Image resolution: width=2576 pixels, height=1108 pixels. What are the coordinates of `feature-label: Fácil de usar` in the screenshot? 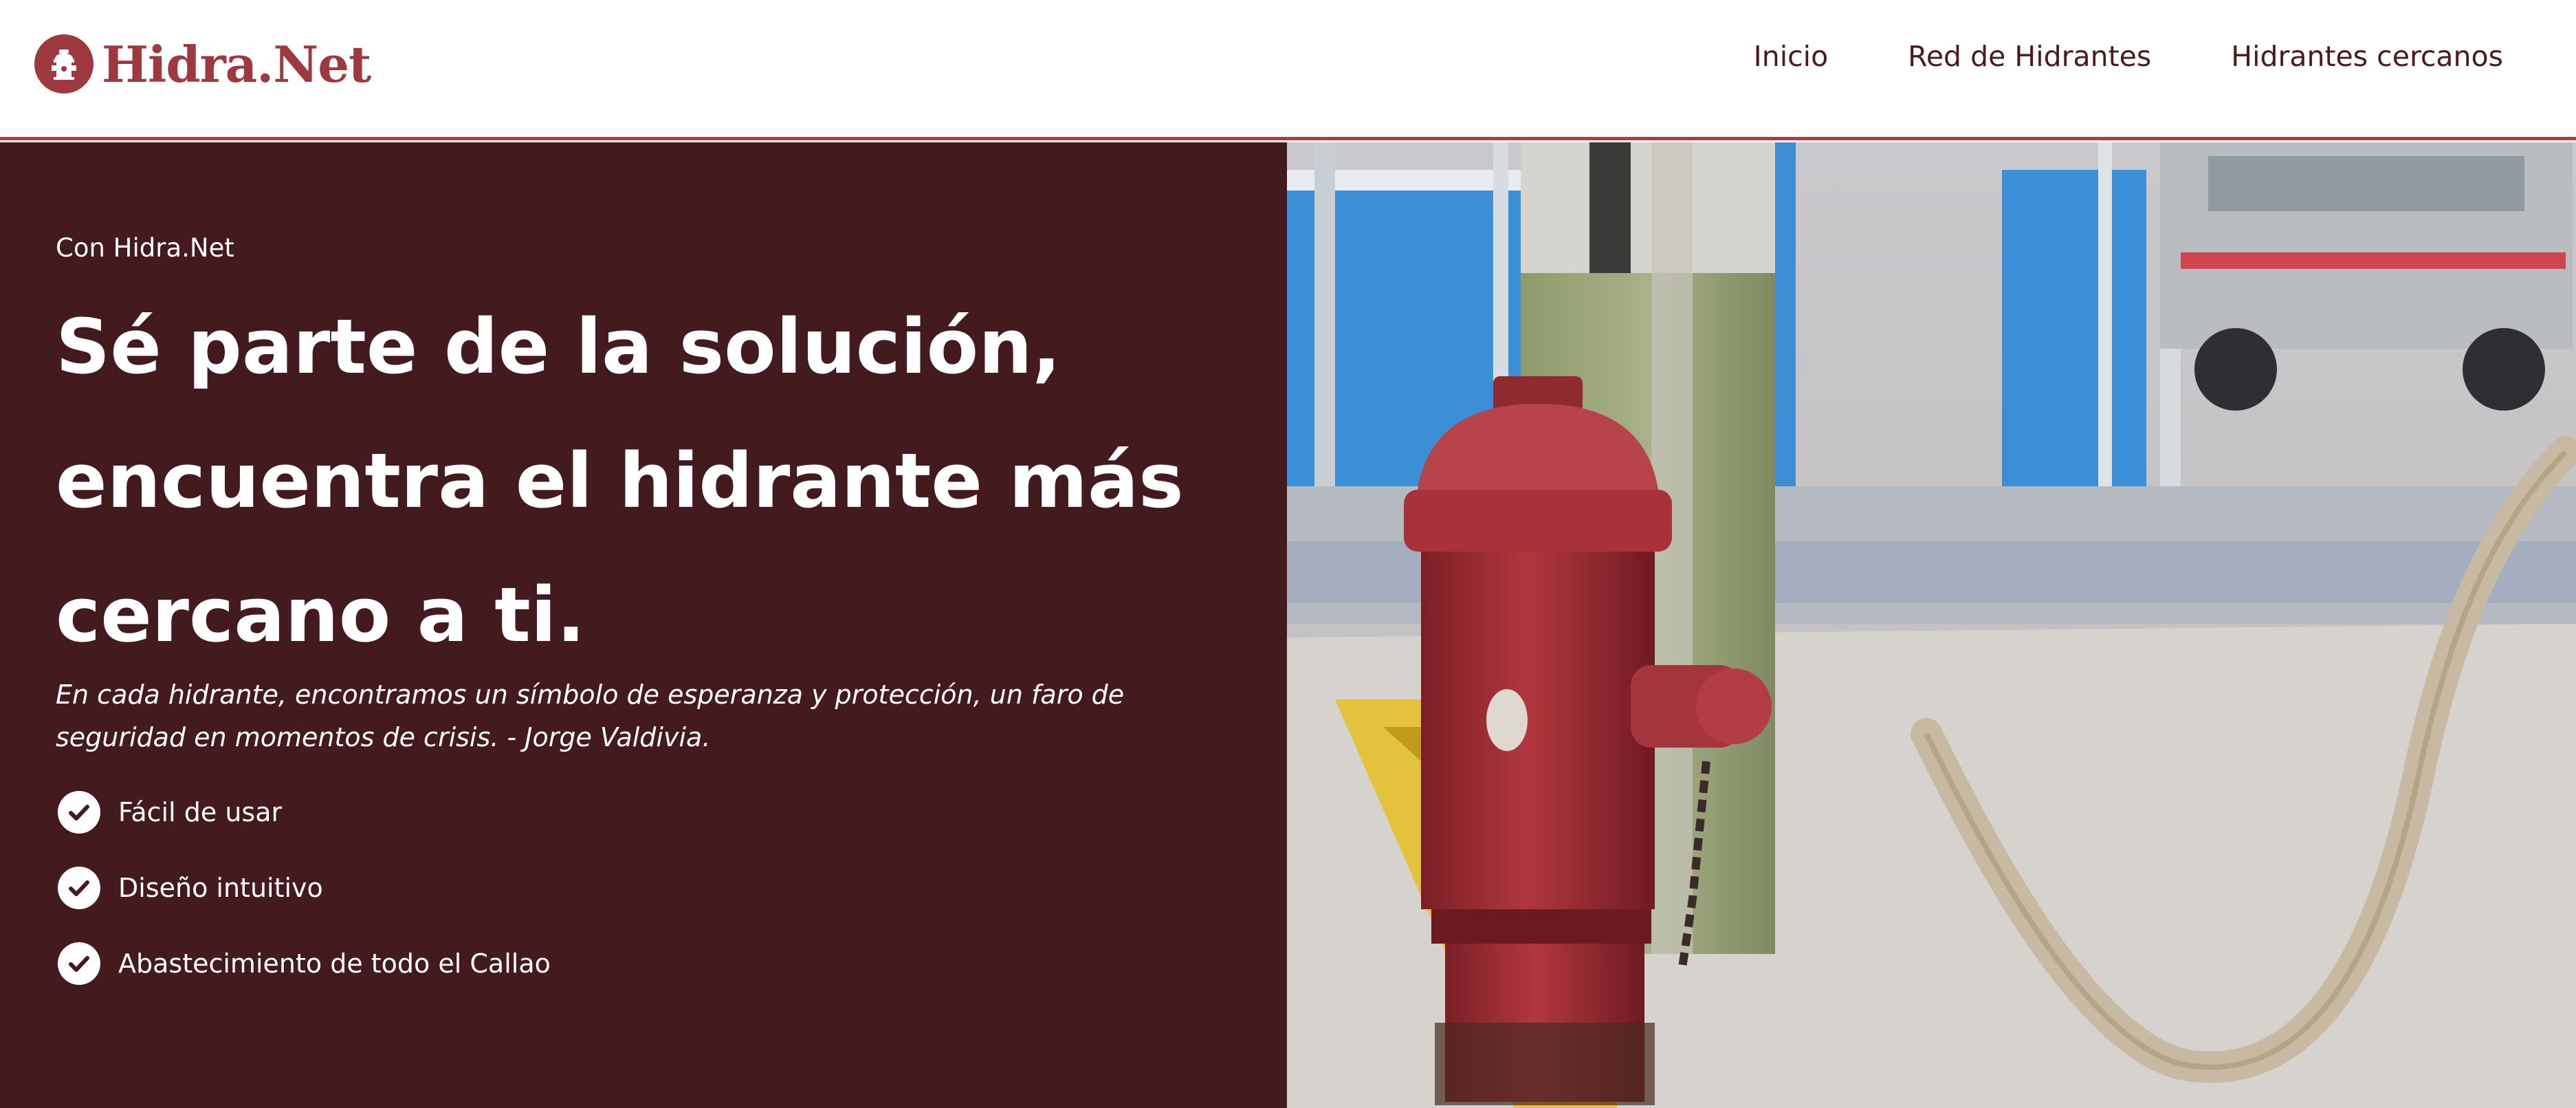 It's located at (200, 812).